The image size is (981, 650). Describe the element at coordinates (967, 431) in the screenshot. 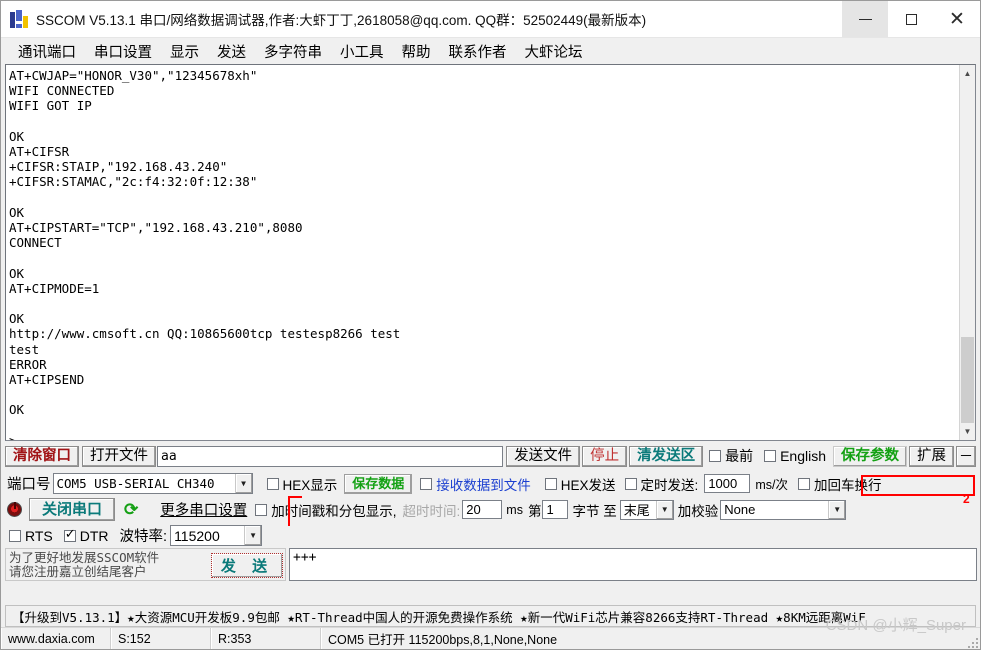

I see `scroll-down-icon: ▼` at that location.